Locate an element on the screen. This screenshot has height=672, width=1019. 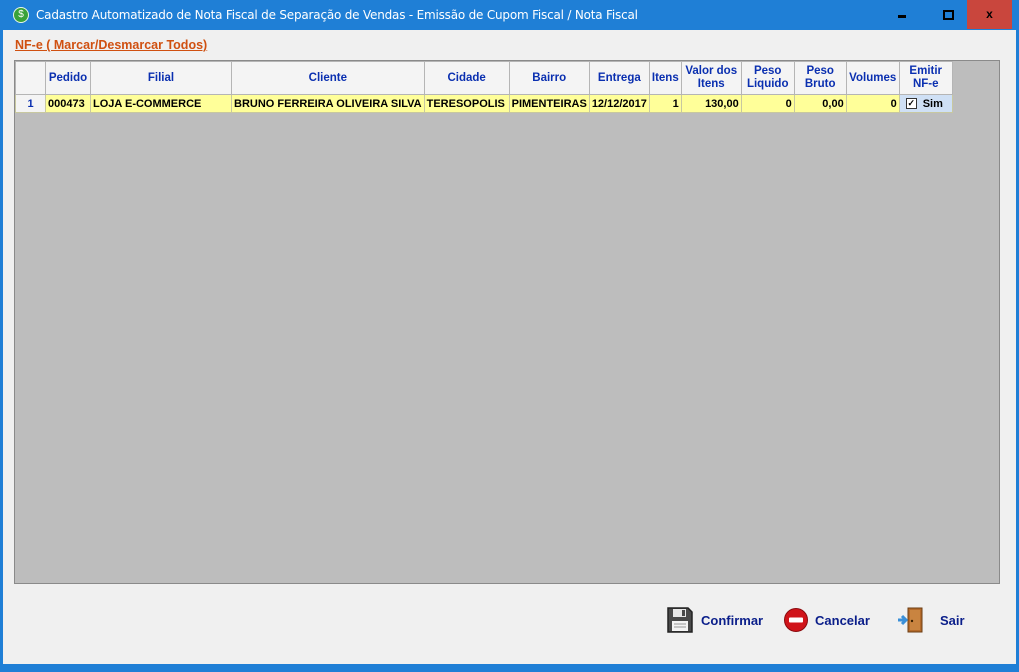
cell-bairro: PIMENTEIRAS is located at coordinates (549, 103).